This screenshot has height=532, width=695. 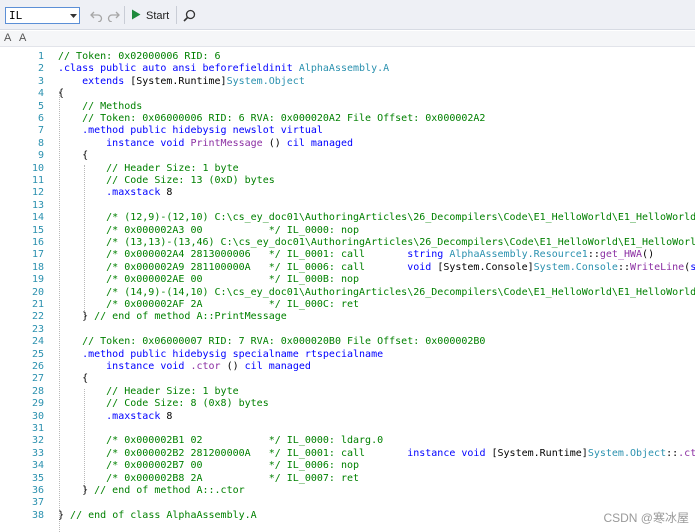 I want to click on code-text: /* 0x000002AE 00 */ IL_000B: nop, so click(x=208, y=280).